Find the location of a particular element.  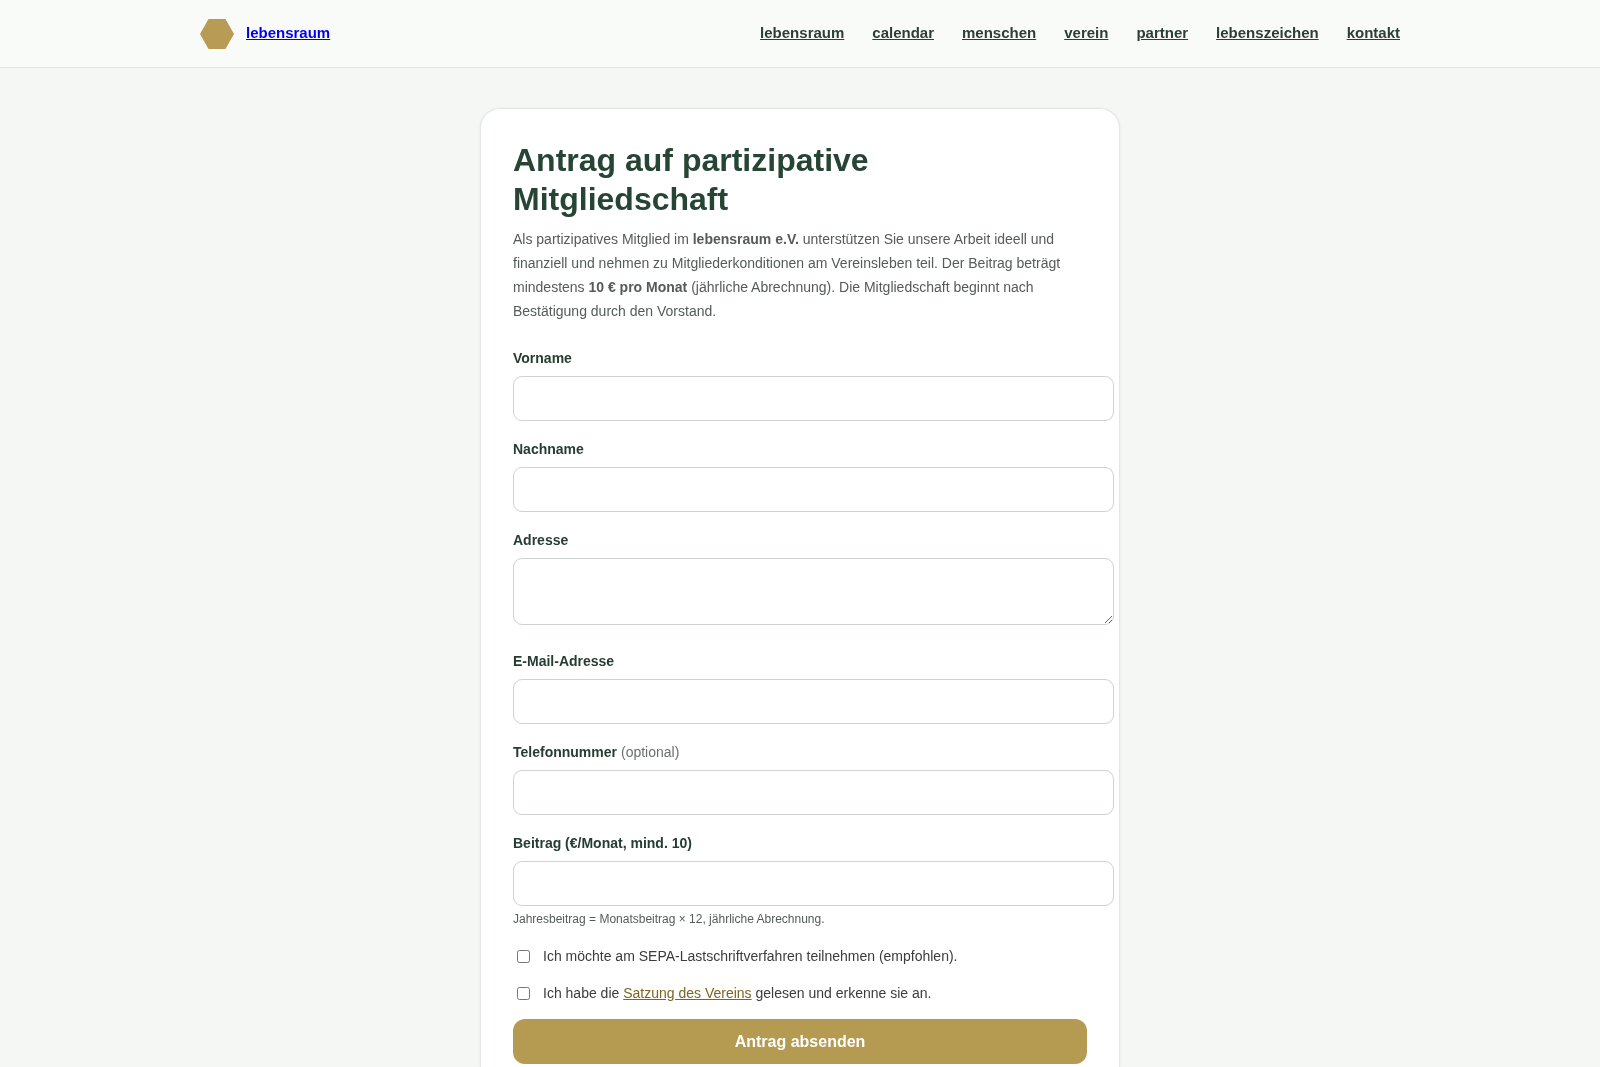

field-label: Vorname is located at coordinates (542, 358).